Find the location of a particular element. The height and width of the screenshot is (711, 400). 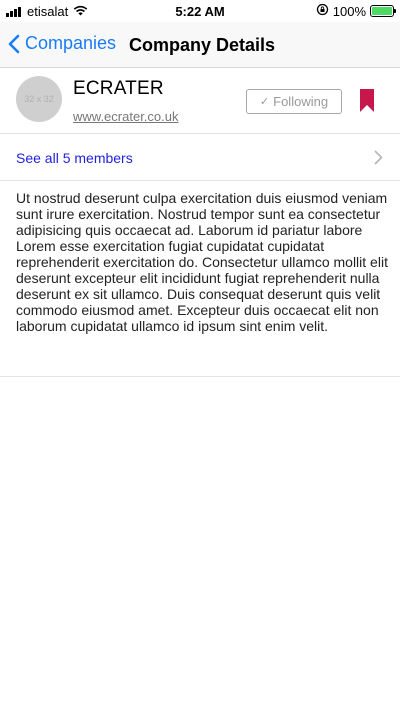

following-button-label: Following is located at coordinates (301, 101).